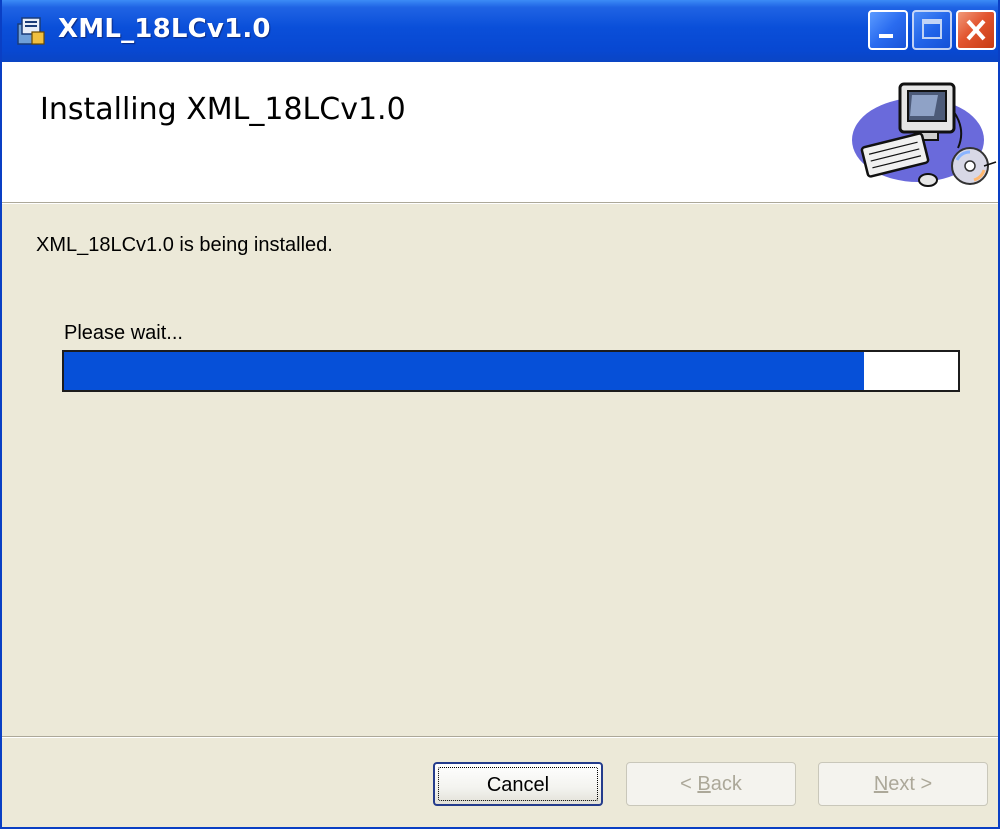  I want to click on back-rest: ack, so click(726, 784).